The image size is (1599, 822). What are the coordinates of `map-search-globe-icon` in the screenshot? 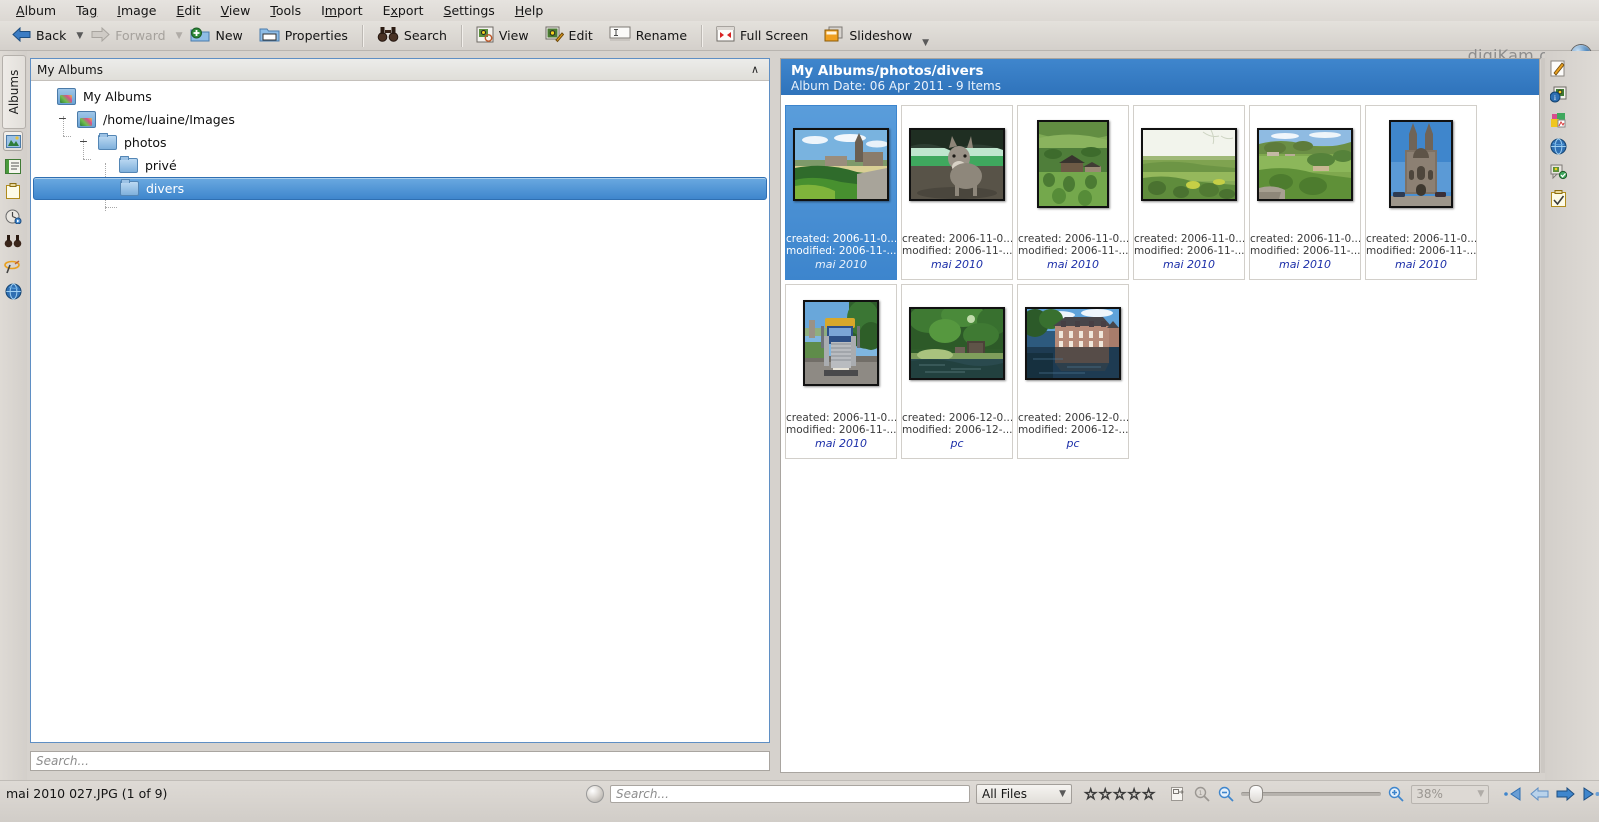 It's located at (13, 291).